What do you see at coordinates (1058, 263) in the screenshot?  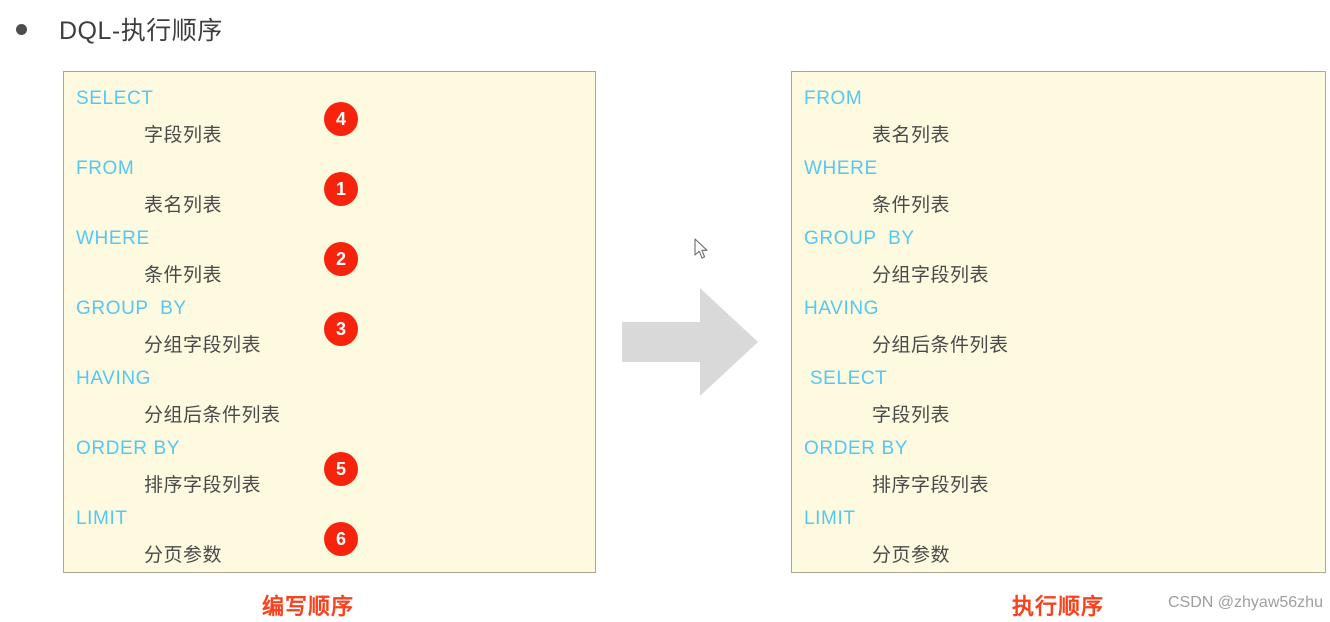 I see `sql-clause-row: GROUP BY 分组字段列表` at bounding box center [1058, 263].